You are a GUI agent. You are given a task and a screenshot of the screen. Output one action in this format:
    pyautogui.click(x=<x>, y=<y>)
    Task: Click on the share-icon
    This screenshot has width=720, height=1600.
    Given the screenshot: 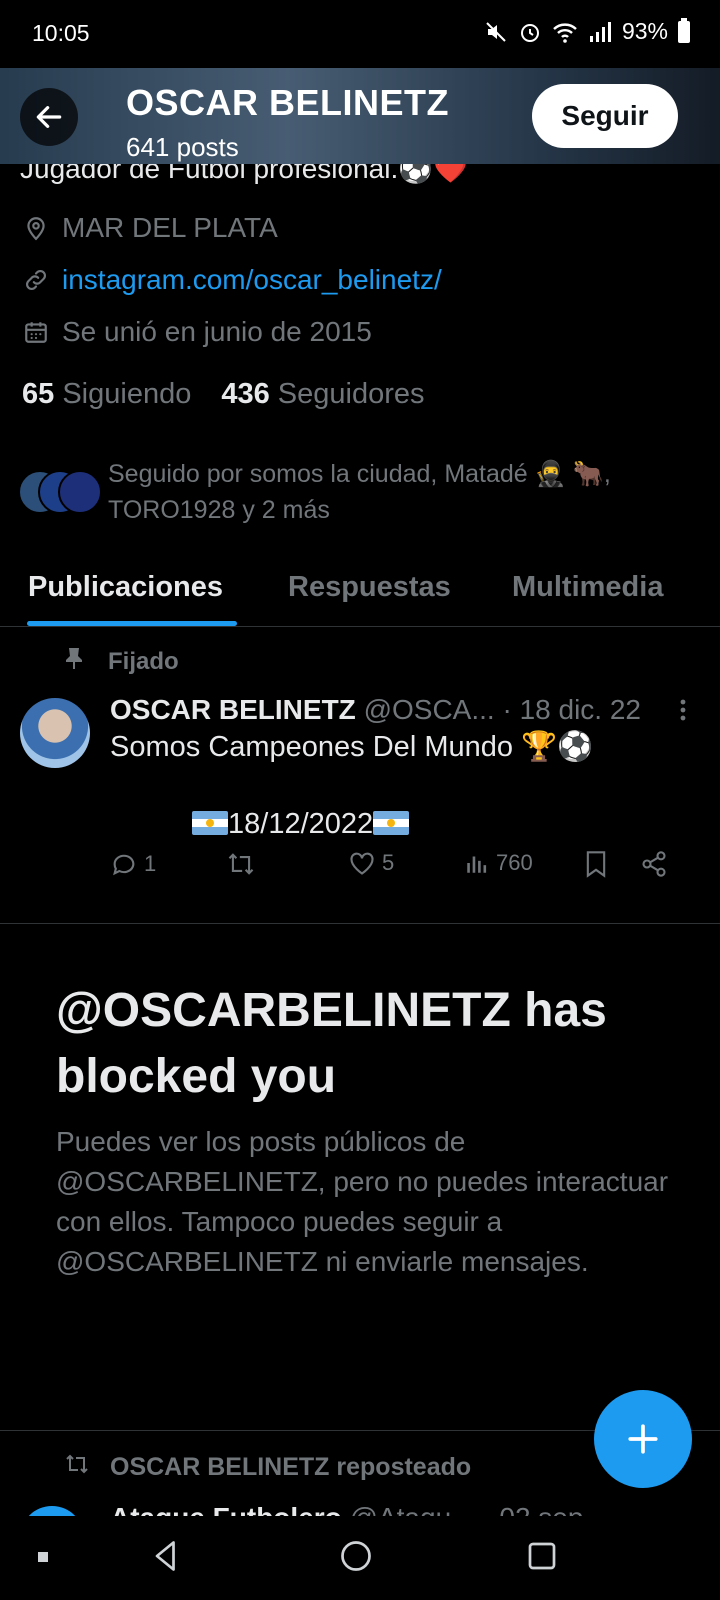 What is the action you would take?
    pyautogui.click(x=654, y=864)
    